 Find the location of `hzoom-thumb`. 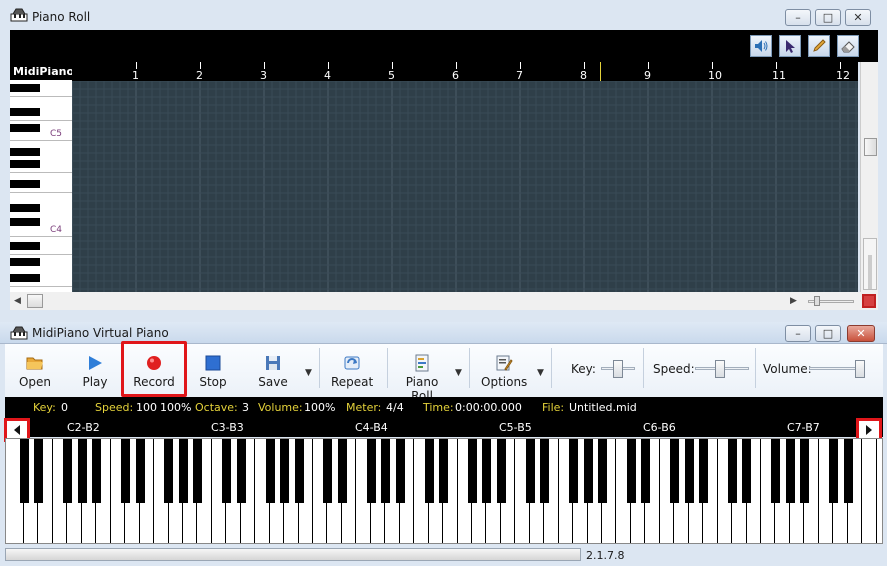

hzoom-thumb is located at coordinates (817, 301).